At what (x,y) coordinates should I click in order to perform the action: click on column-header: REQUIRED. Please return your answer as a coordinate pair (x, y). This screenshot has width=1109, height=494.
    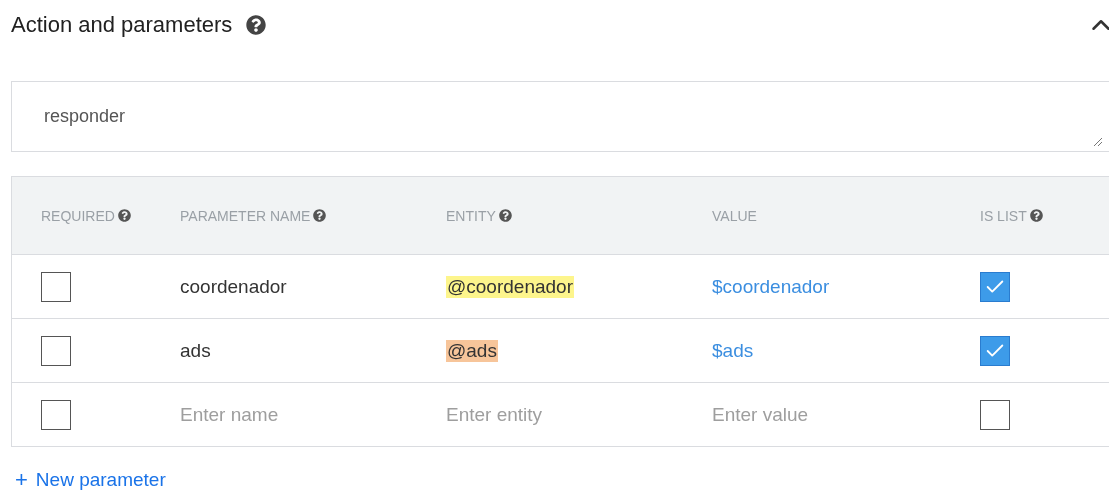
    Looking at the image, I should click on (86, 215).